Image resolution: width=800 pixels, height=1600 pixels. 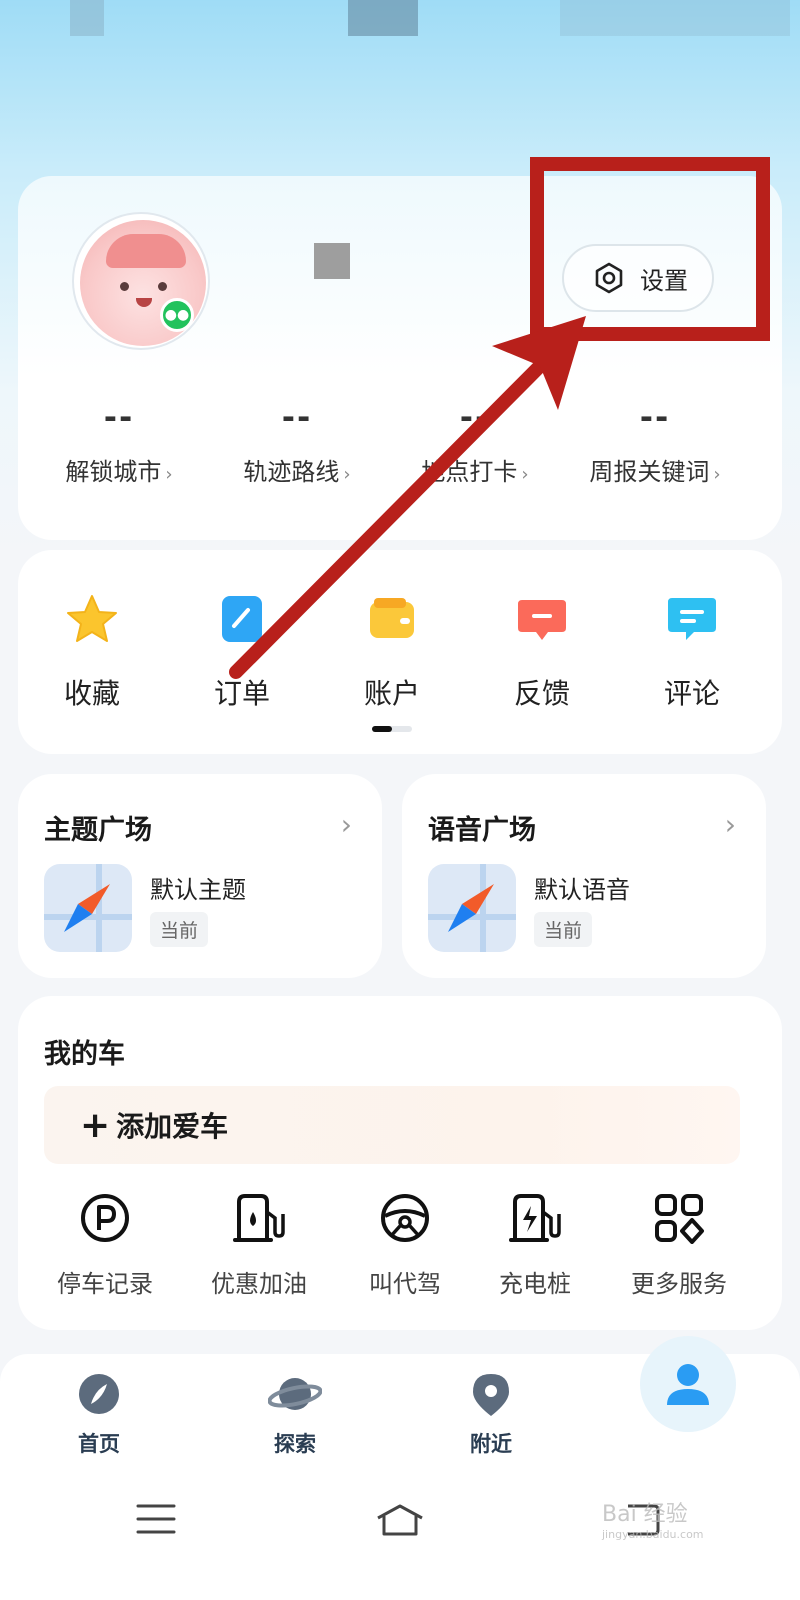 I want to click on watermark: Bai 经验 jingyan.baidu.com, so click(x=653, y=1521).